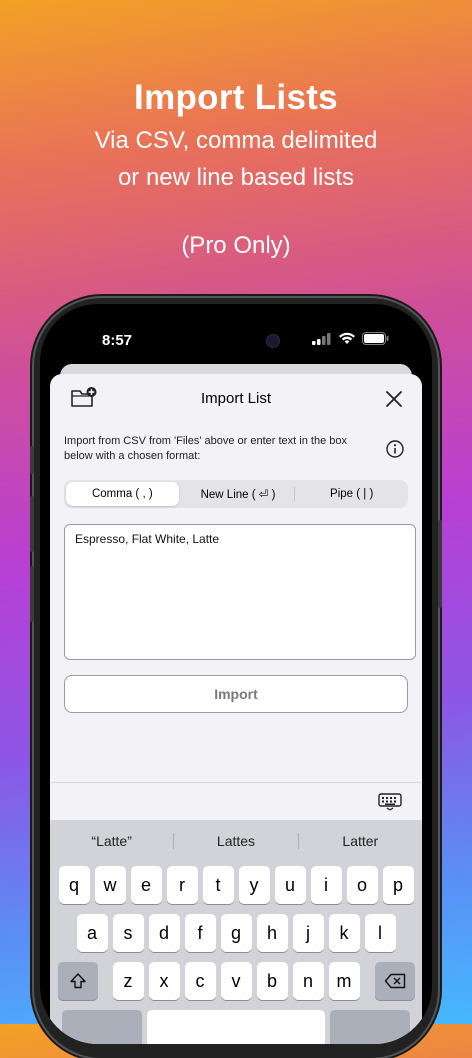 The height and width of the screenshot is (1058, 472). Describe the element at coordinates (236, 885) in the screenshot. I see `key-row-1: q w e r t y u i o p` at that location.